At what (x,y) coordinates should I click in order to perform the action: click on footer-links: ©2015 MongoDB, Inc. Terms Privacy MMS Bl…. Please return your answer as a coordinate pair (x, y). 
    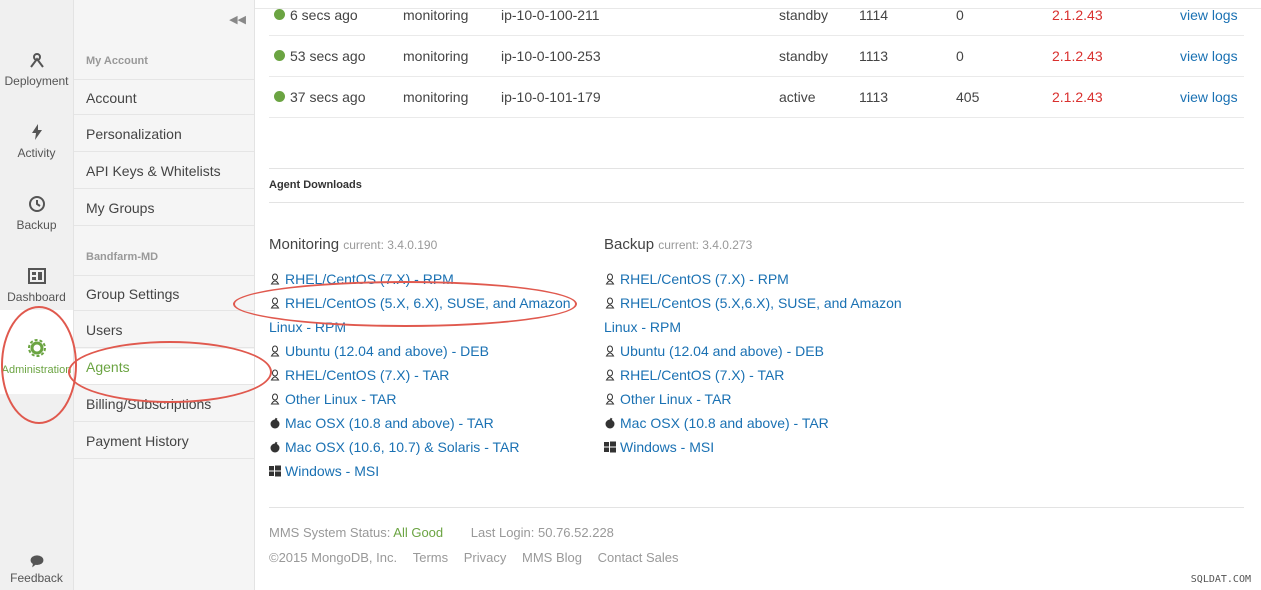
    Looking at the image, I should click on (474, 557).